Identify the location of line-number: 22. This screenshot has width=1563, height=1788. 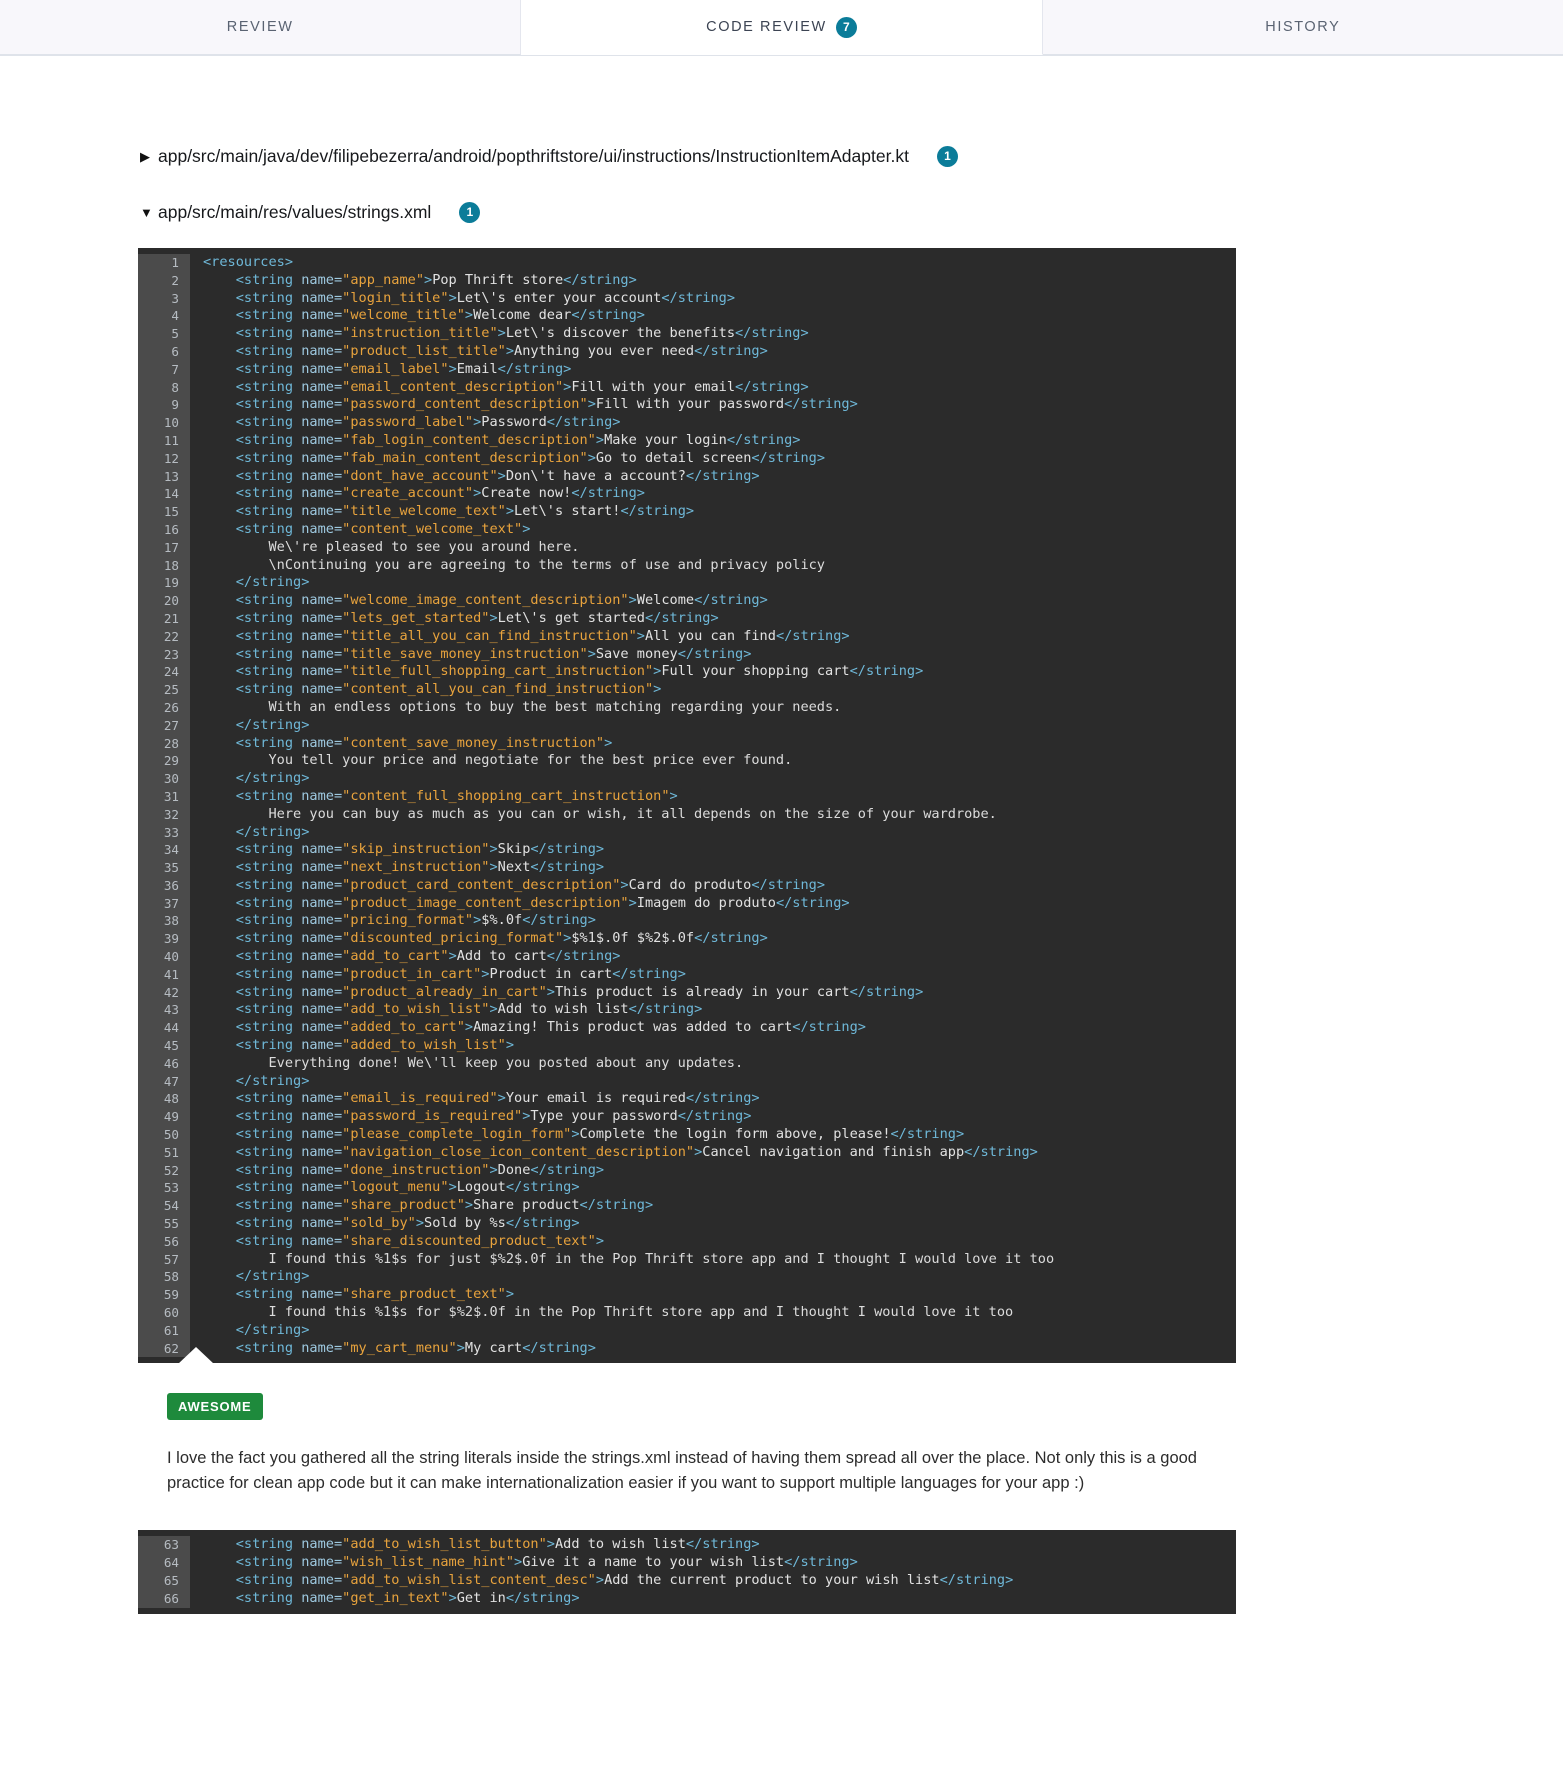
(164, 636).